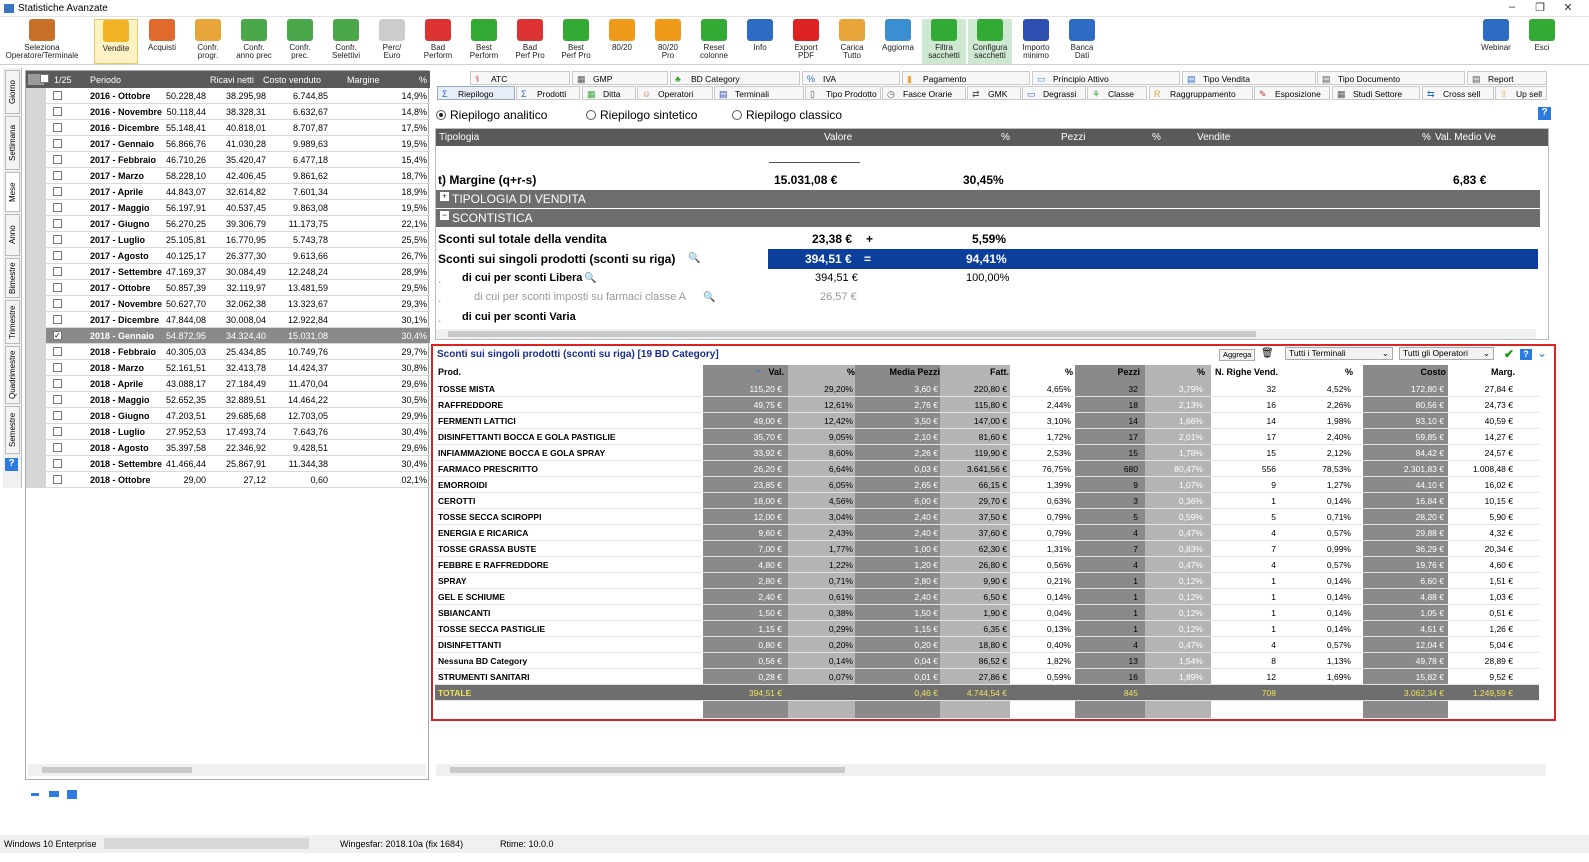  Describe the element at coordinates (1237, 355) in the screenshot. I see `aggrega-button: Aggrega` at that location.